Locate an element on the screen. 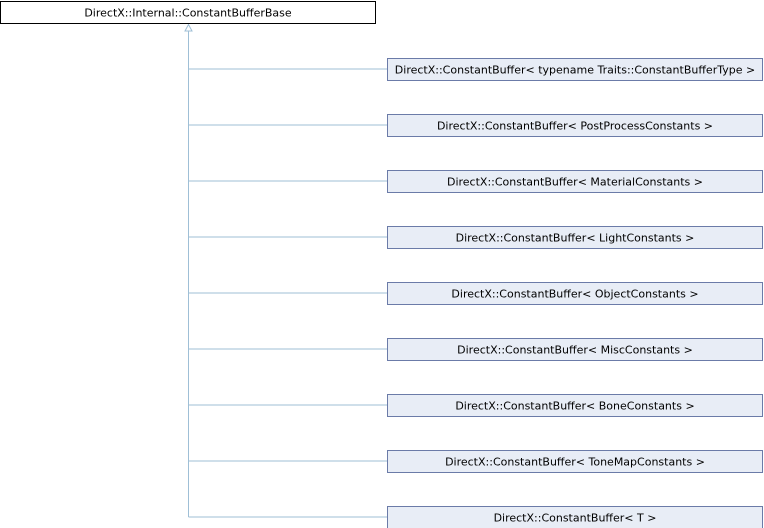  base-class-node: DirectX::Internal::ConstantBufferBase is located at coordinates (188, 12).